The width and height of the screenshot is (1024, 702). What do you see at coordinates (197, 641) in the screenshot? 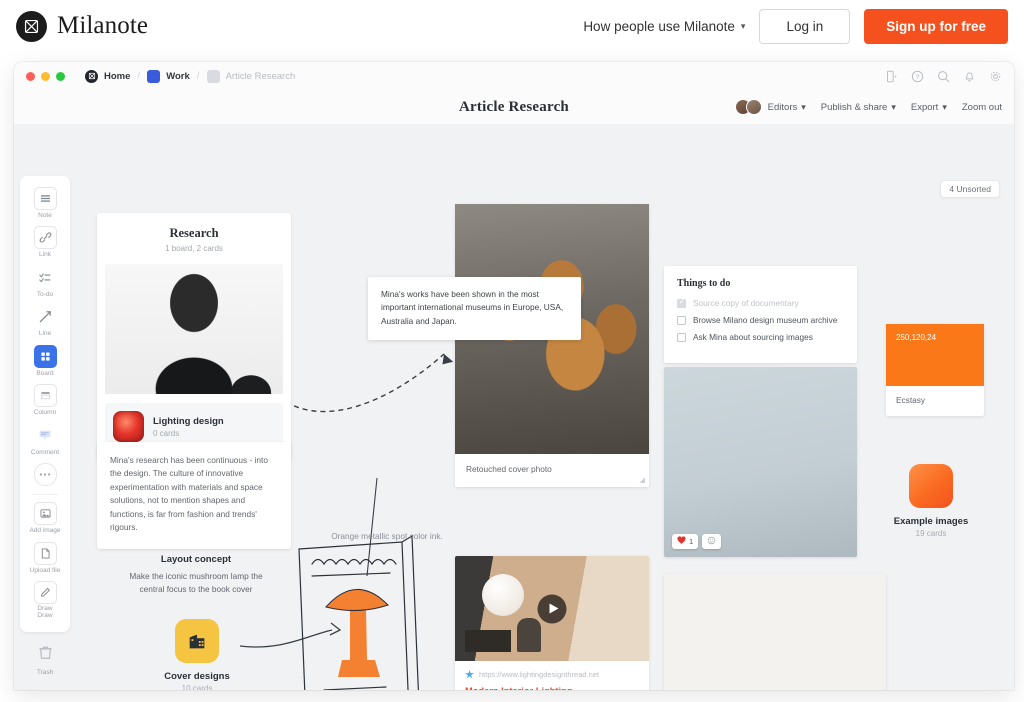
I see `building-icon` at bounding box center [197, 641].